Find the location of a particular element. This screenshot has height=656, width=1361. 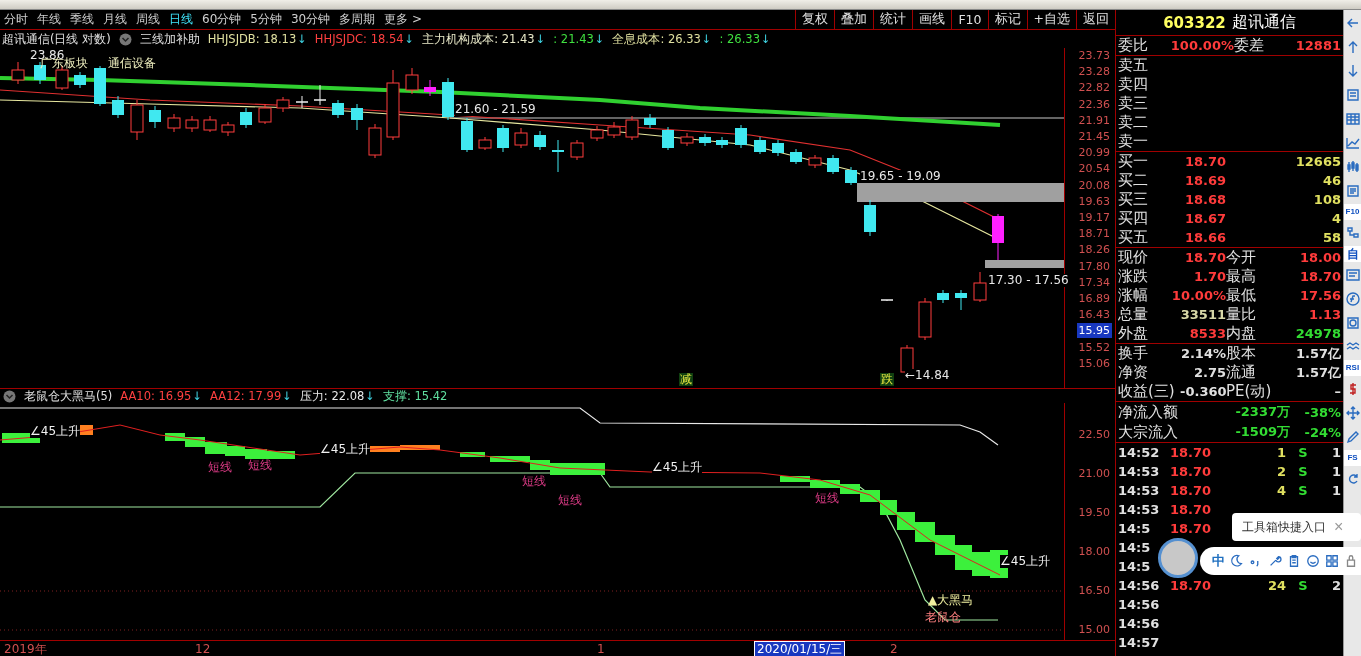

period-tab: 年线 is located at coordinates (49, 19).